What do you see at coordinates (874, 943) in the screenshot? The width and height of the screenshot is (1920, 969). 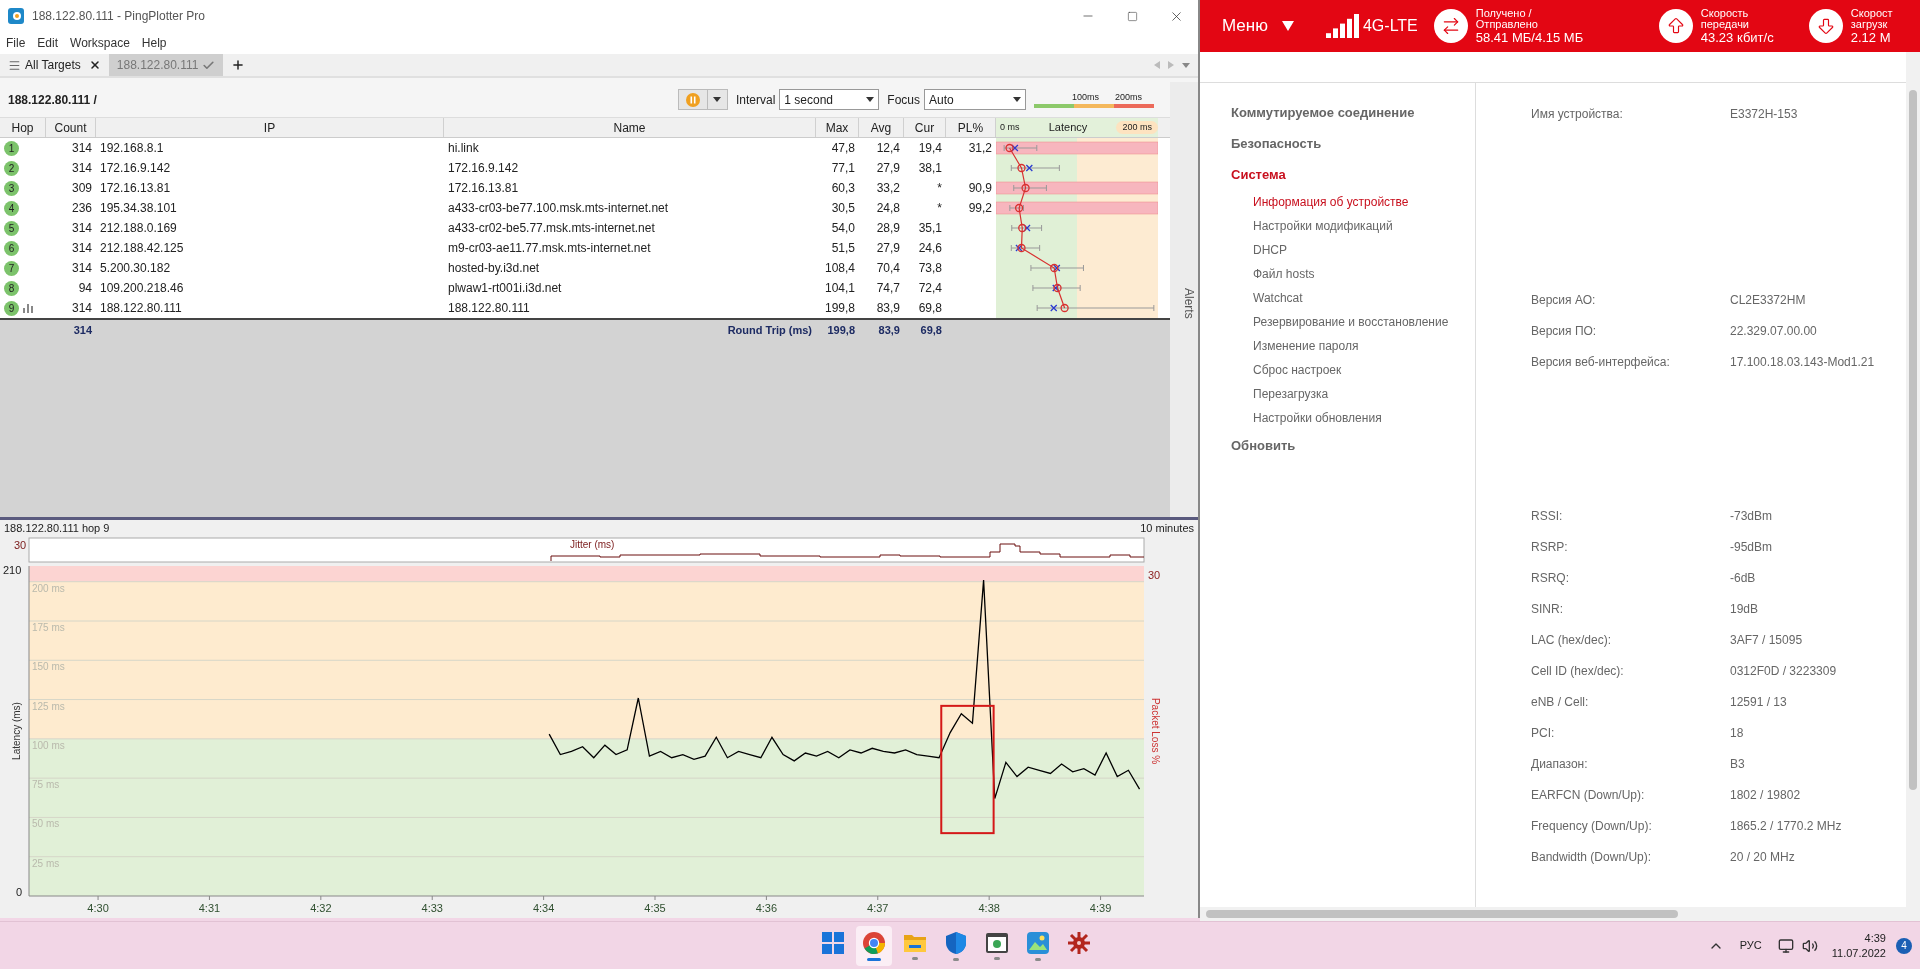 I see `browser-icon` at bounding box center [874, 943].